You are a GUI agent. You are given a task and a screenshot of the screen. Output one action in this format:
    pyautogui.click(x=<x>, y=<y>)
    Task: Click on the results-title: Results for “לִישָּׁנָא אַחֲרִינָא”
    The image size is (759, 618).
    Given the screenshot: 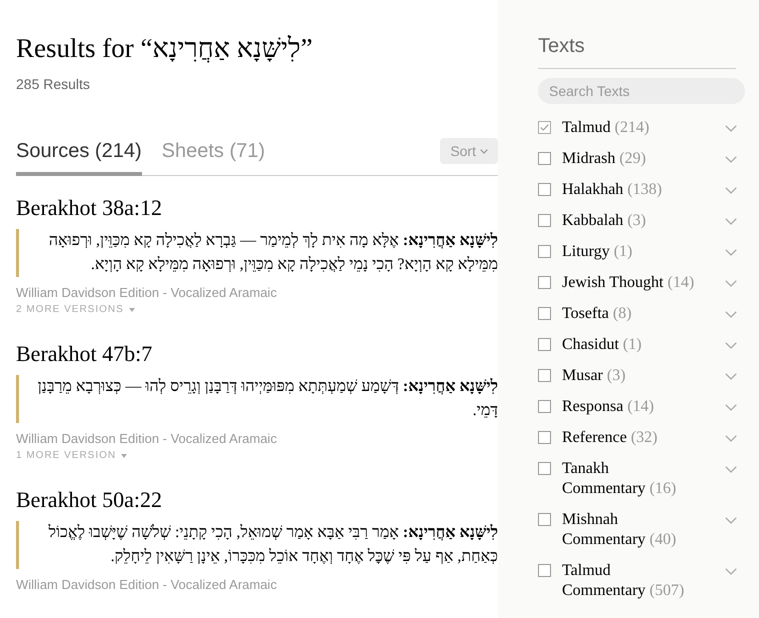 What is the action you would take?
    pyautogui.click(x=165, y=48)
    